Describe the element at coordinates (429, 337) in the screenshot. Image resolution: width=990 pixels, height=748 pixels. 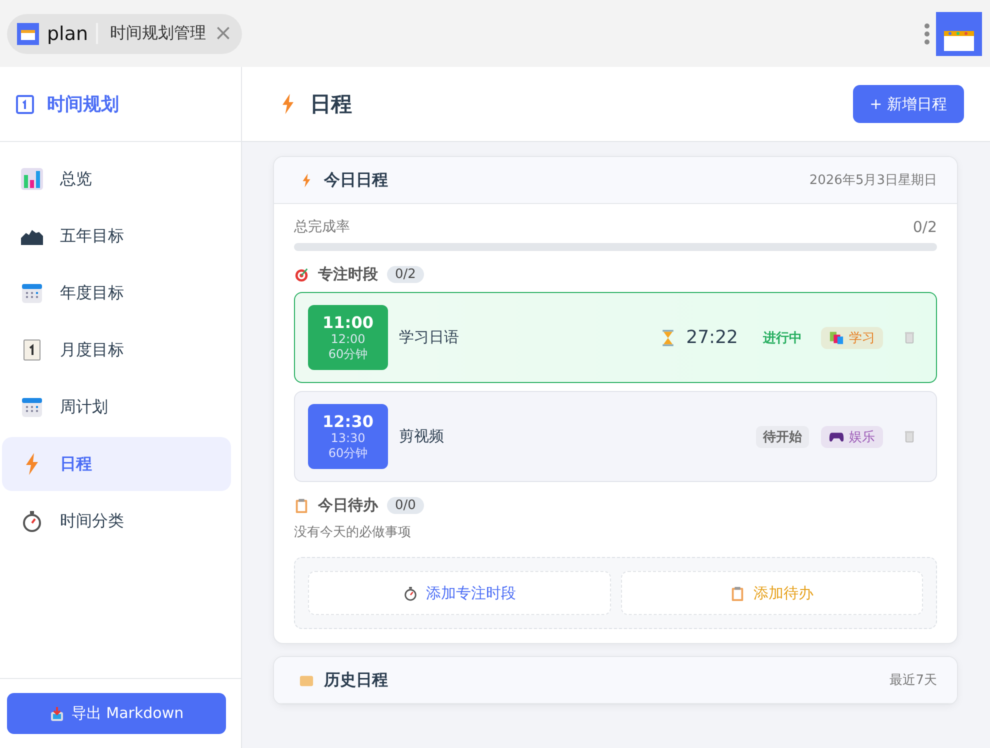
I see `session-name: 学习日语` at that location.